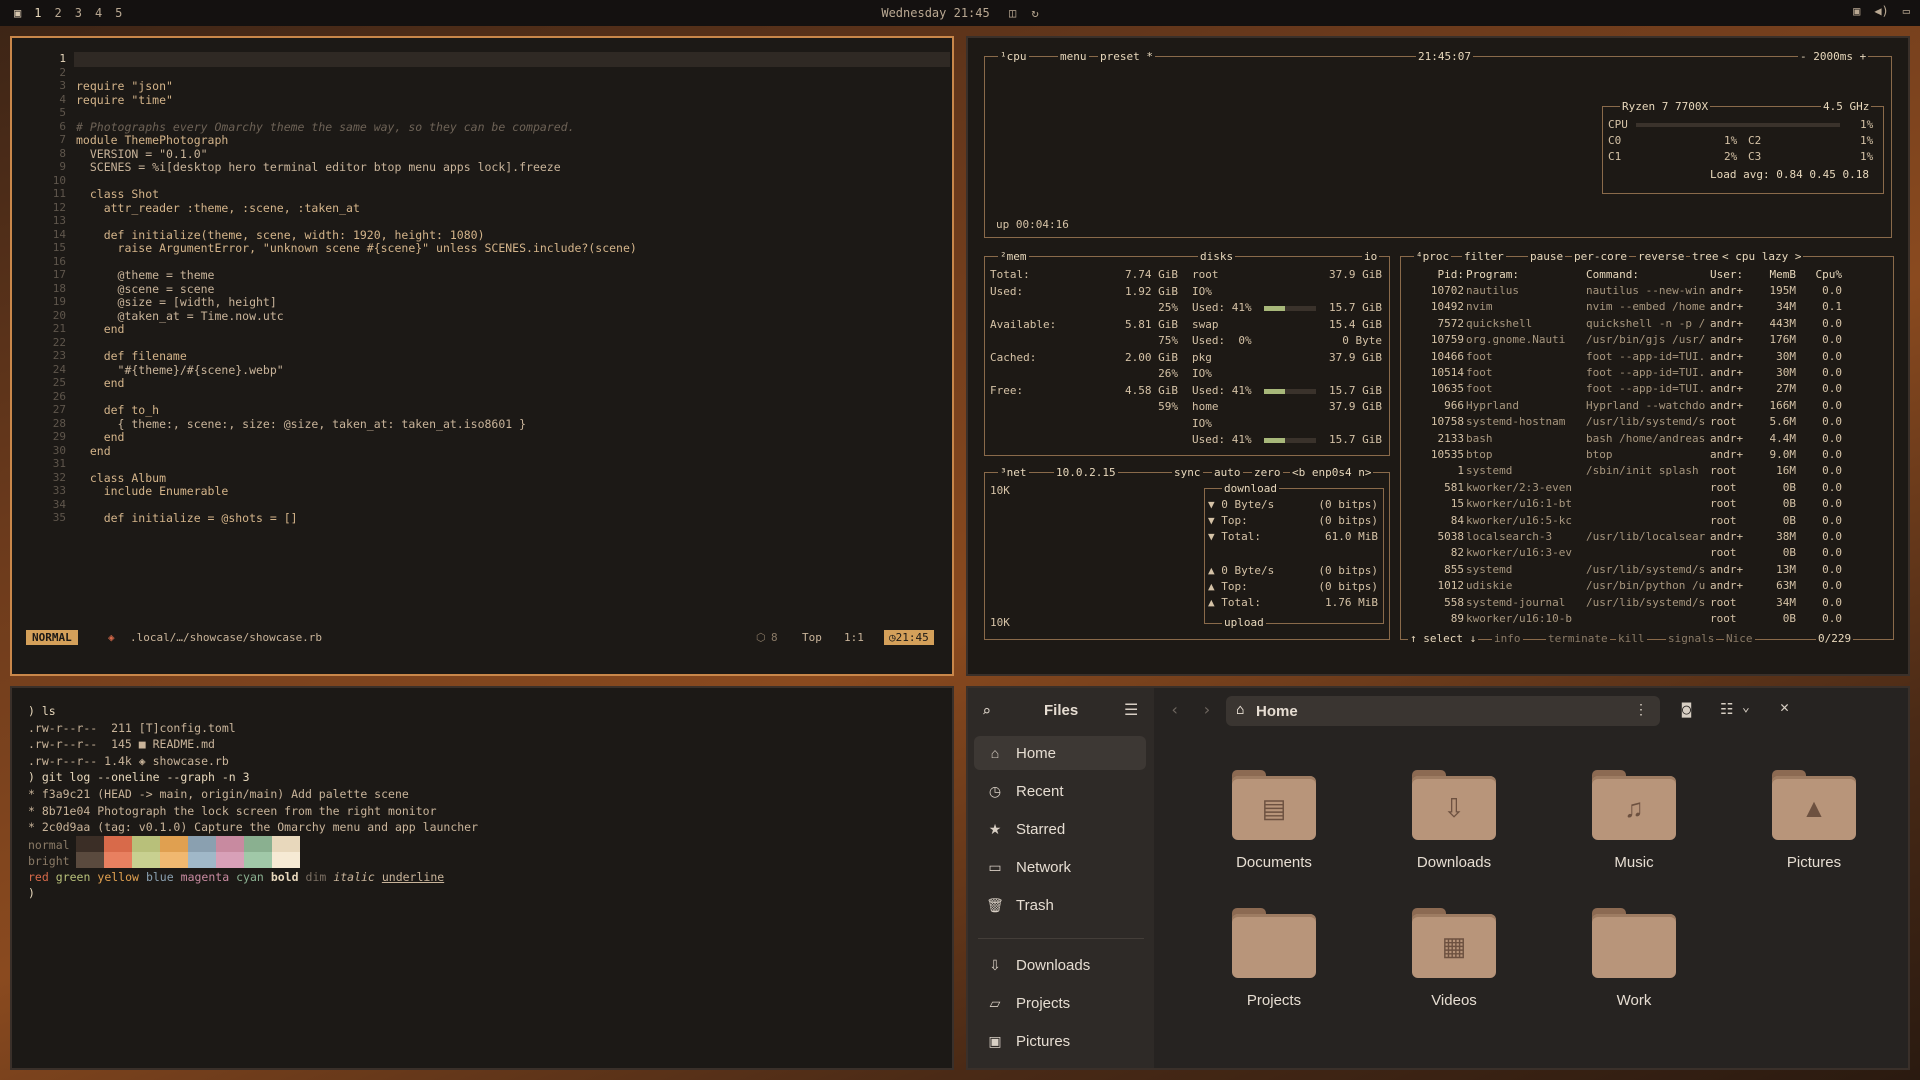 This screenshot has height=1080, width=1920. I want to click on proc-column-header: Command:, so click(1612, 274).